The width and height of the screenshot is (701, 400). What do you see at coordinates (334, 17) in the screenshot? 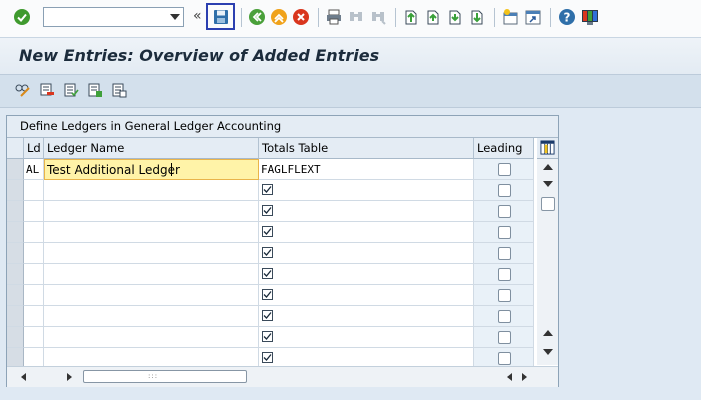
I see `print-icon` at bounding box center [334, 17].